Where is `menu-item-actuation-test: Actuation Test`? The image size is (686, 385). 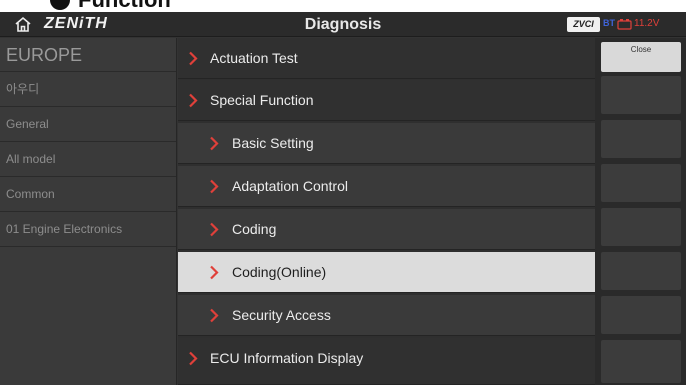
menu-item-actuation-test: Actuation Test is located at coordinates (386, 58).